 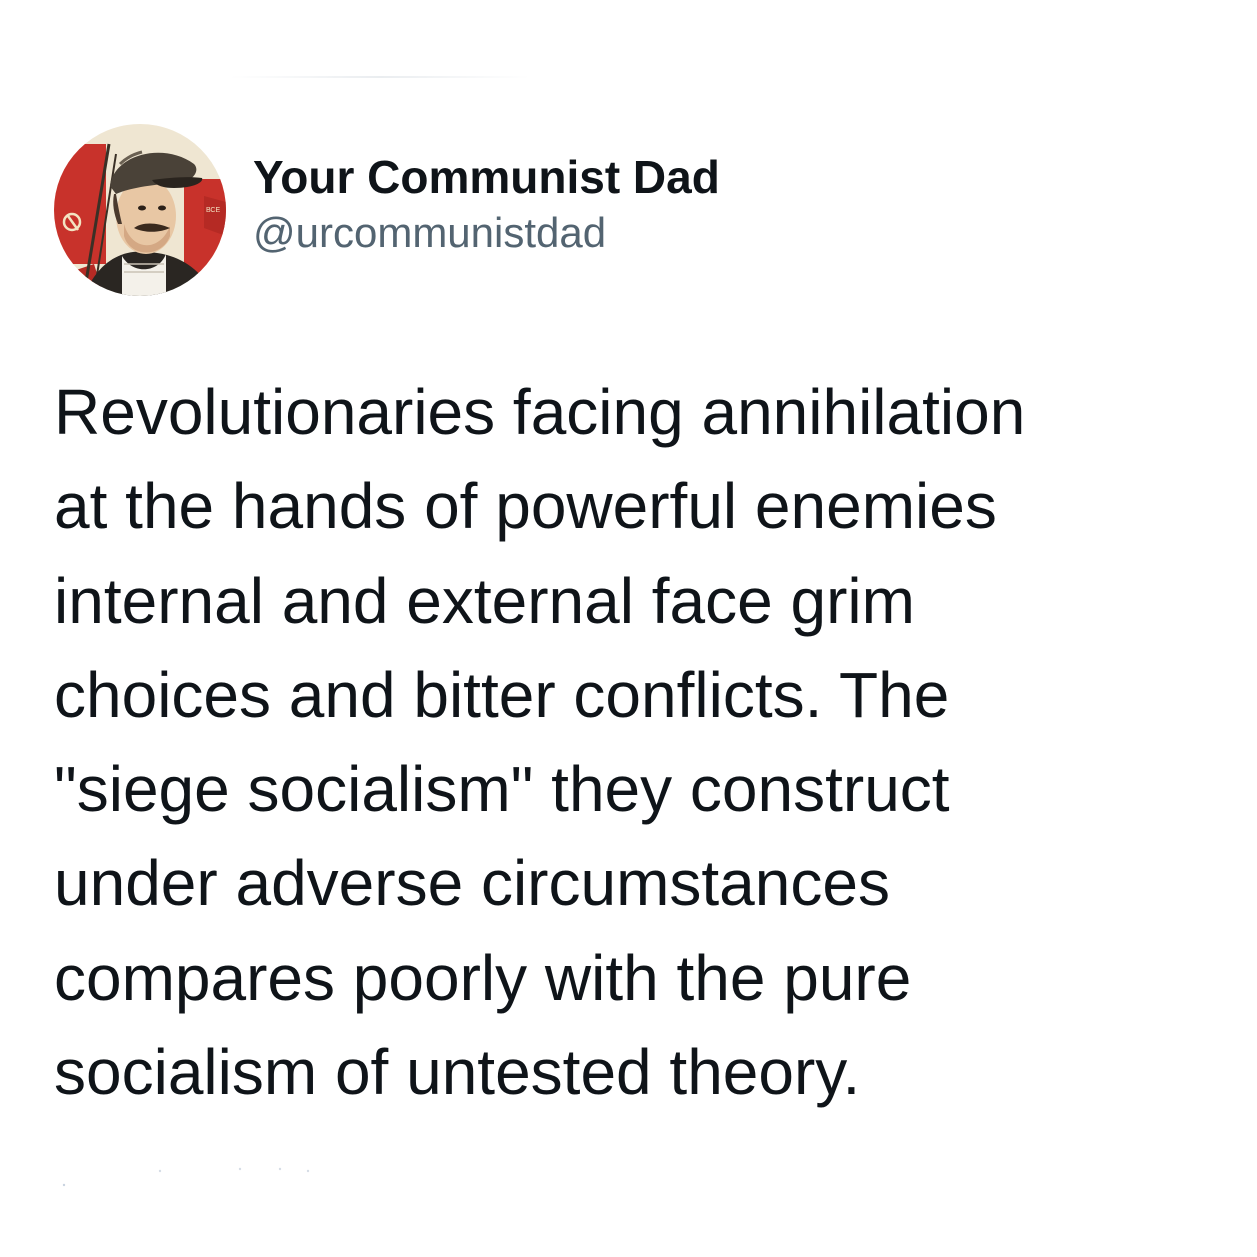 I want to click on avatar: ВСЕ 17, so click(x=140, y=210).